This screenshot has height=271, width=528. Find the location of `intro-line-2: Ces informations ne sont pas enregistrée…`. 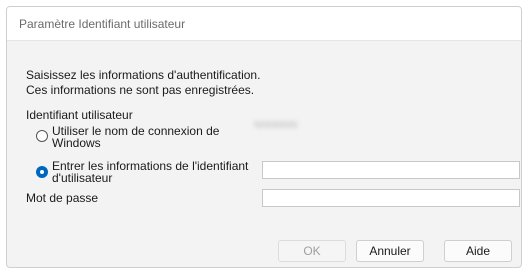

intro-line-2: Ces informations ne sont pas enregistrée… is located at coordinates (140, 90).